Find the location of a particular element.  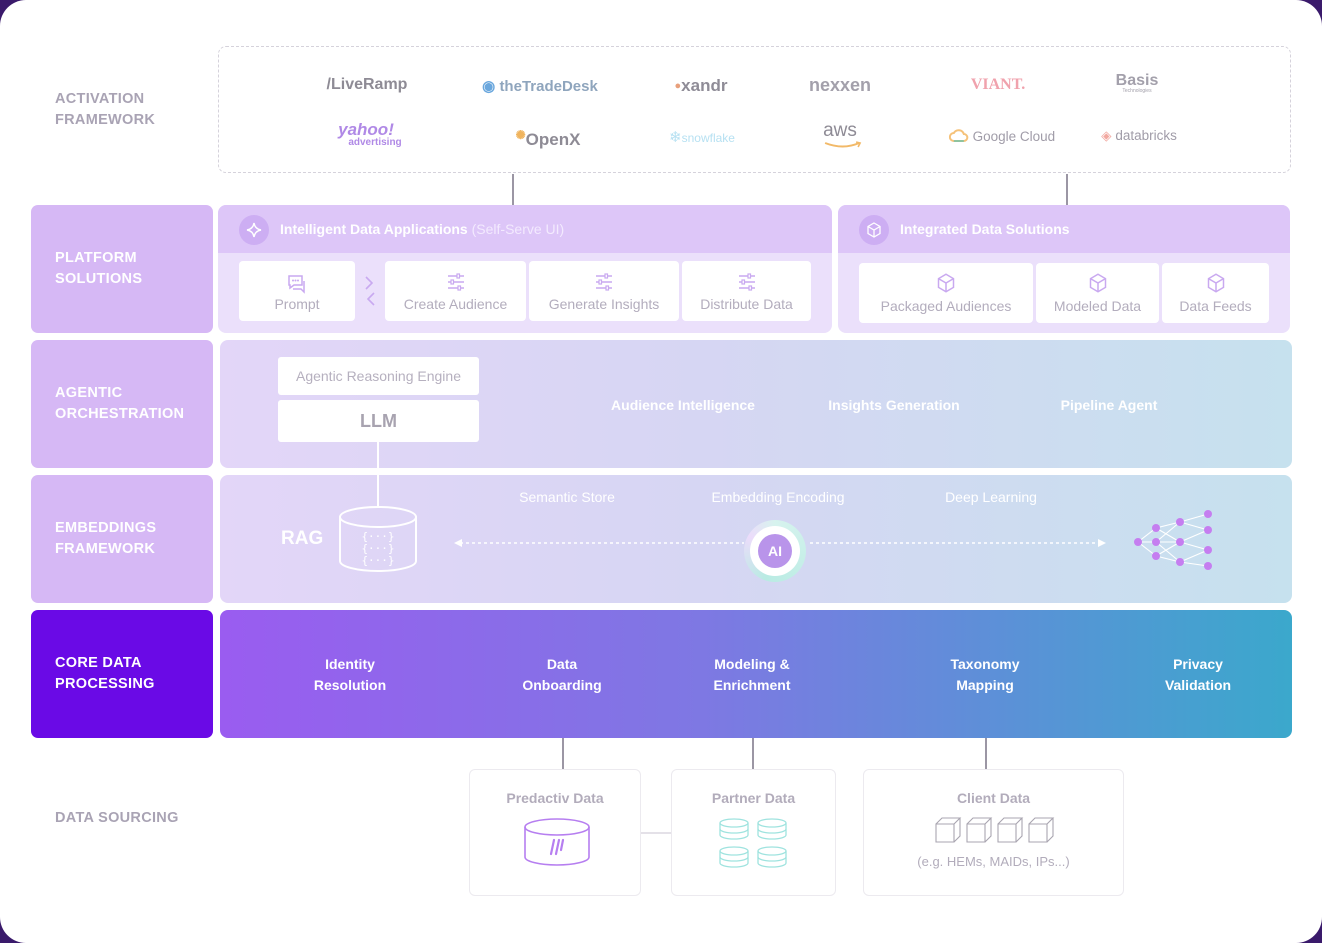

apps-title-text: Intelligent Data Applications is located at coordinates (374, 229).